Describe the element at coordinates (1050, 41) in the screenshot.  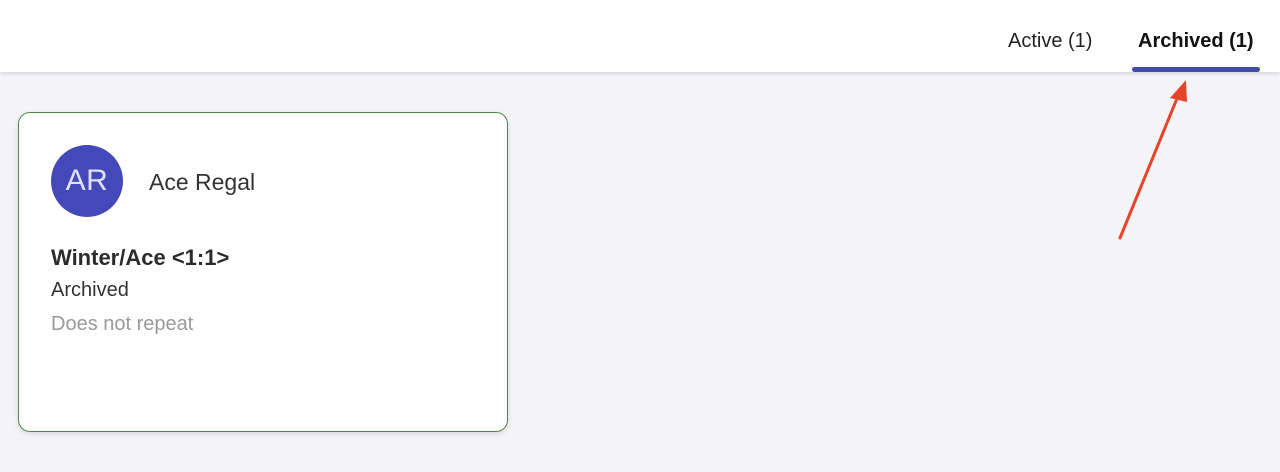
I see `tab-active: Active (1)` at that location.